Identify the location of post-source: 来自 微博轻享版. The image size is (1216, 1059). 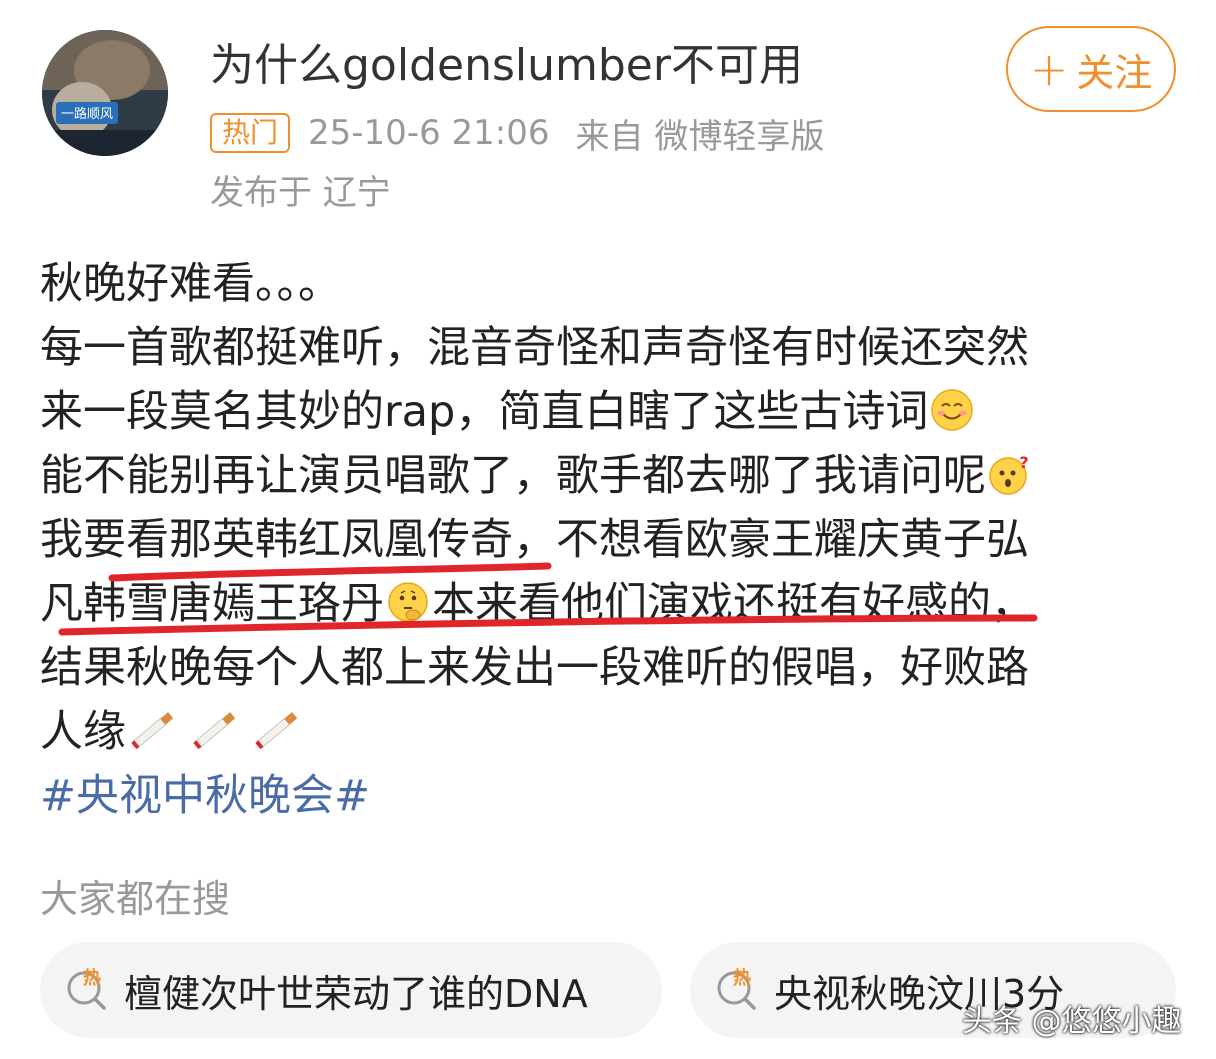
(700, 136).